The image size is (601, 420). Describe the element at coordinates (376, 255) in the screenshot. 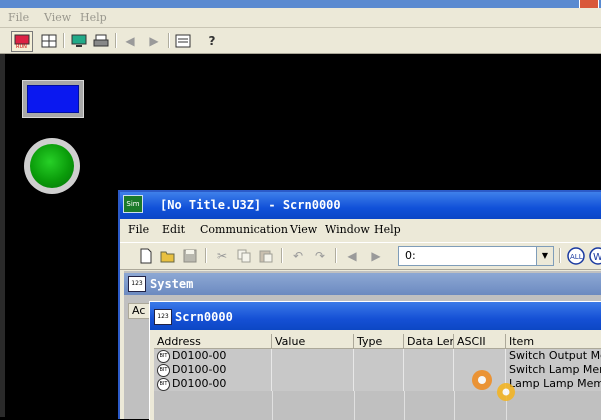

I see `next-icon: ▶` at that location.